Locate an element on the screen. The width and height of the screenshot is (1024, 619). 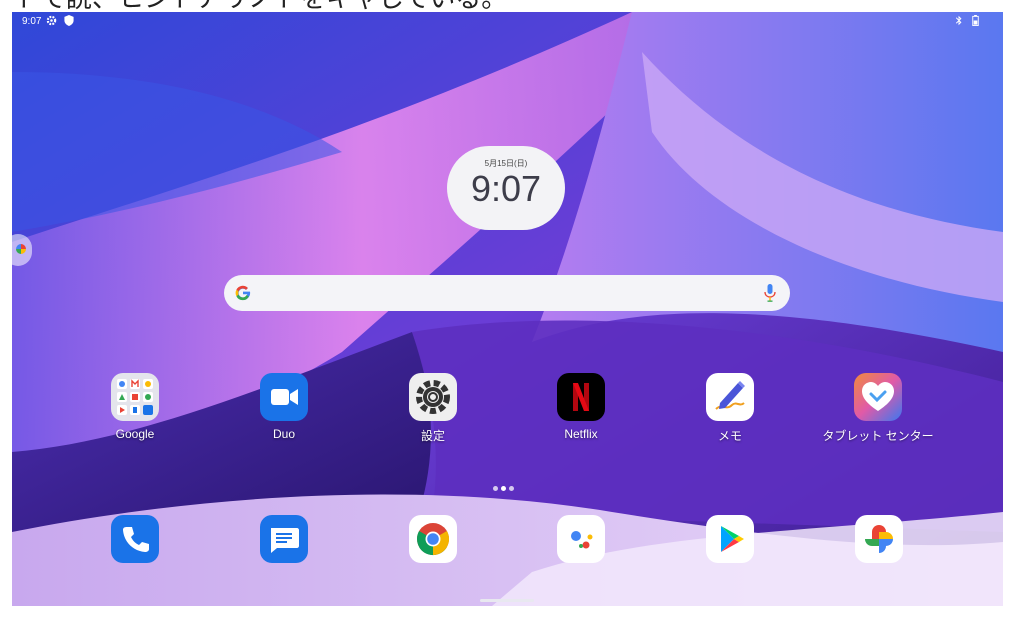
google-folder-icon is located at coordinates (135, 397).